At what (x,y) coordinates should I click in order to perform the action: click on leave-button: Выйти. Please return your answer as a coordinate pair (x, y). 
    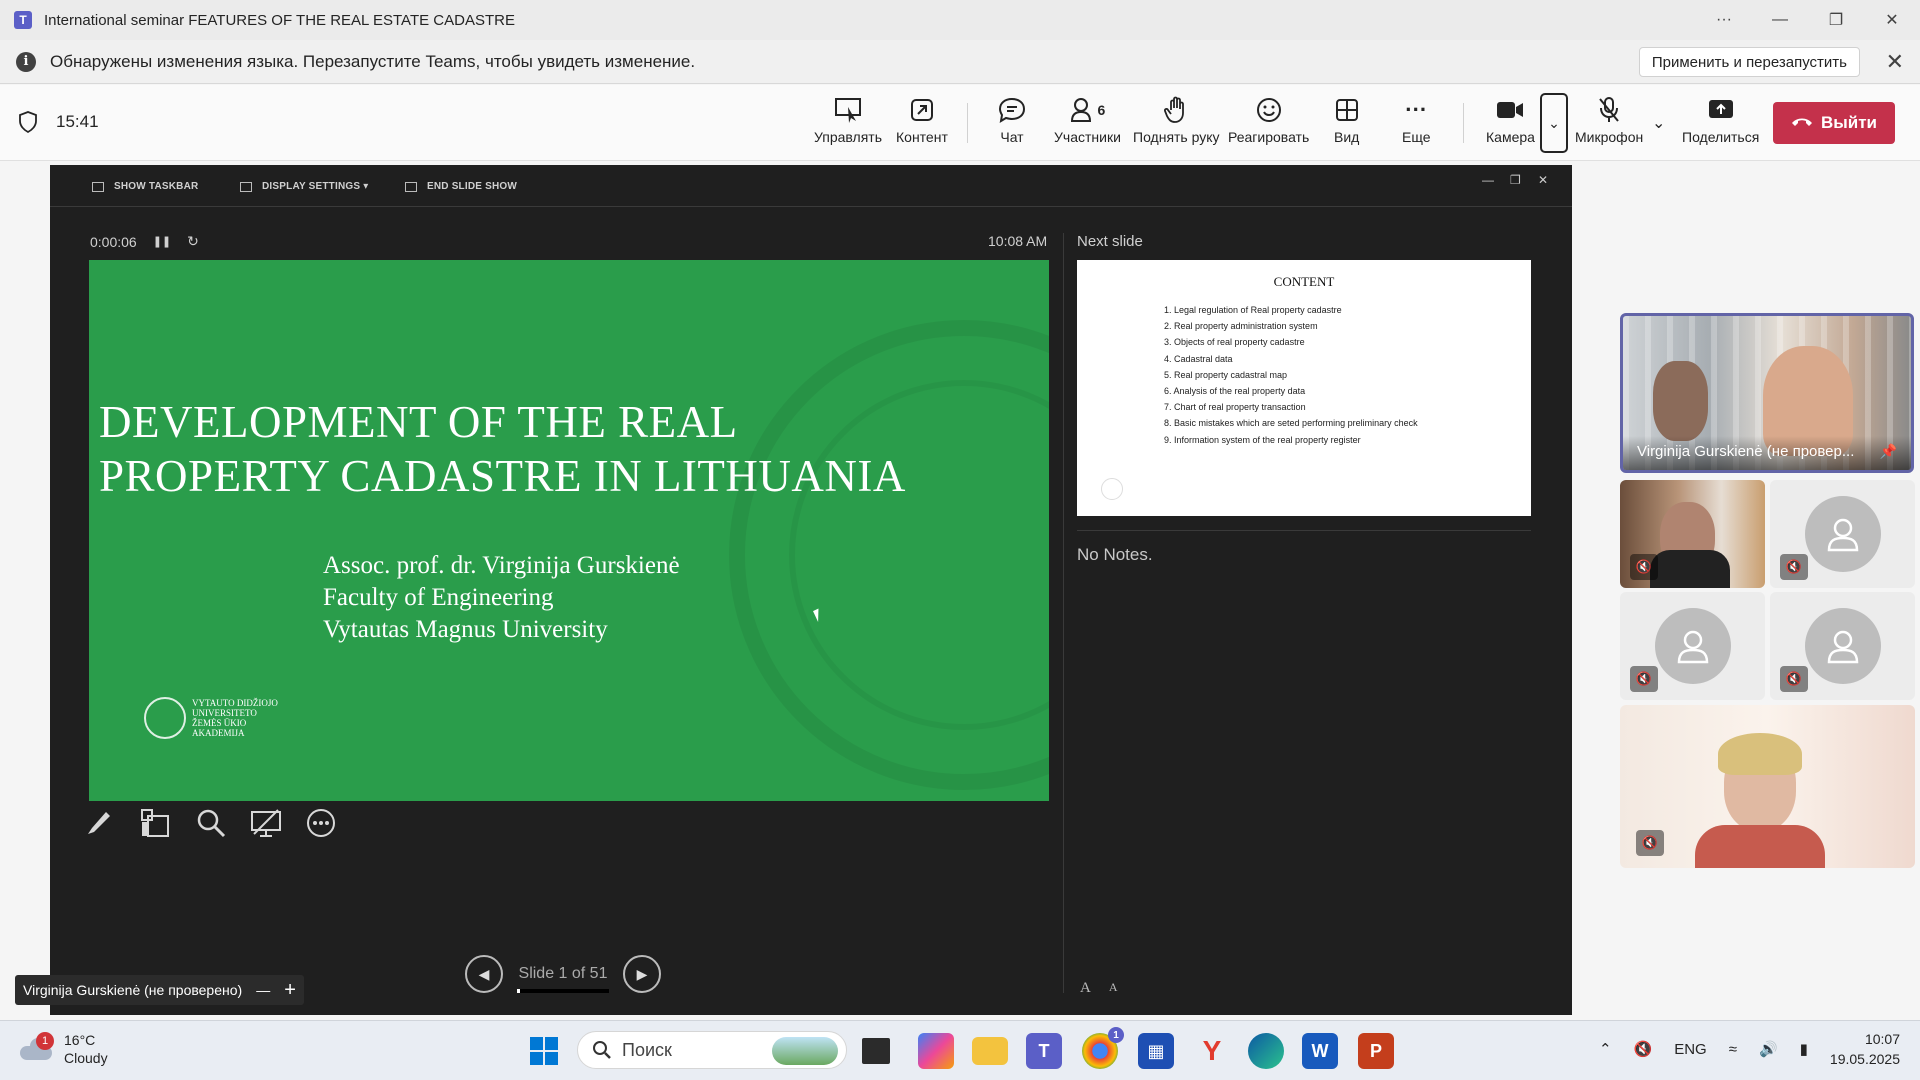
    Looking at the image, I should click on (1834, 123).